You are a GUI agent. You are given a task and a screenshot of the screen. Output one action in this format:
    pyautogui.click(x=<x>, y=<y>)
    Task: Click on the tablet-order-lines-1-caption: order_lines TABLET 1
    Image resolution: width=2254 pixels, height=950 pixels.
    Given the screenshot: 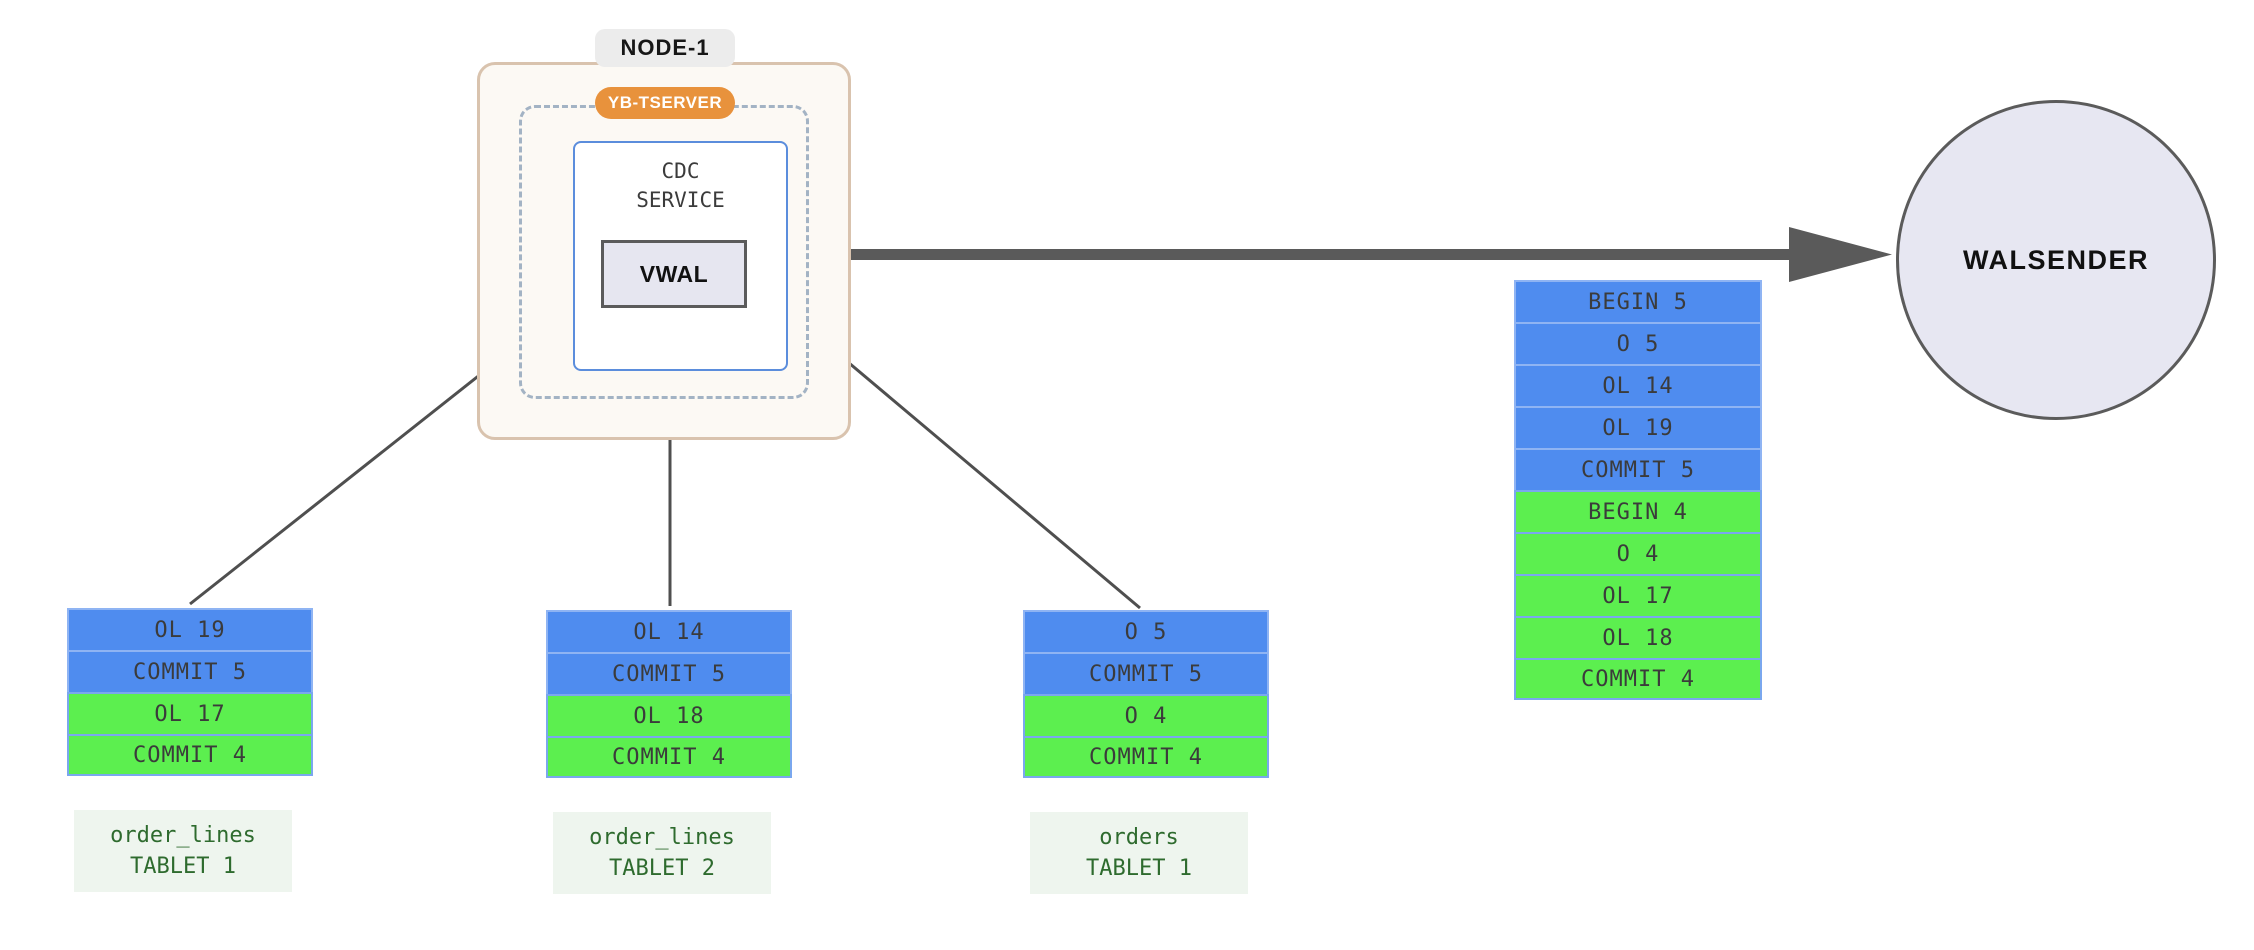 What is the action you would take?
    pyautogui.click(x=183, y=851)
    